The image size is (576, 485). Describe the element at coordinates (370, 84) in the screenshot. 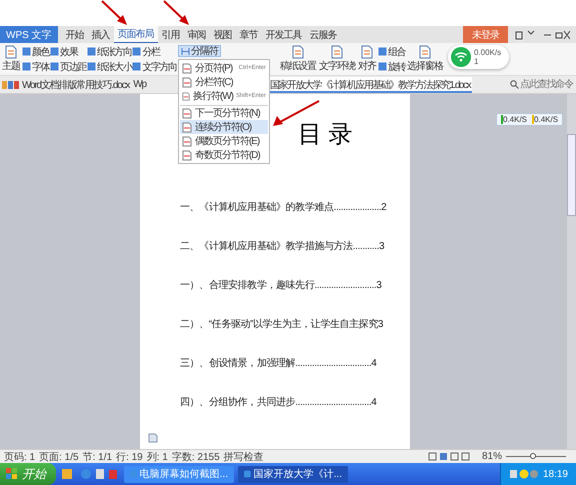

I see `document-tab: 国家开放大学《计算机应用基础》教学方法探究1.docx` at that location.